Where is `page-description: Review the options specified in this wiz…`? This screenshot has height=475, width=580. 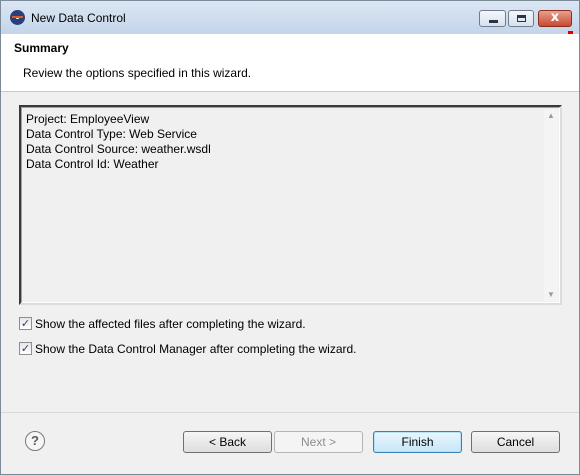 page-description: Review the options specified in this wiz… is located at coordinates (137, 73).